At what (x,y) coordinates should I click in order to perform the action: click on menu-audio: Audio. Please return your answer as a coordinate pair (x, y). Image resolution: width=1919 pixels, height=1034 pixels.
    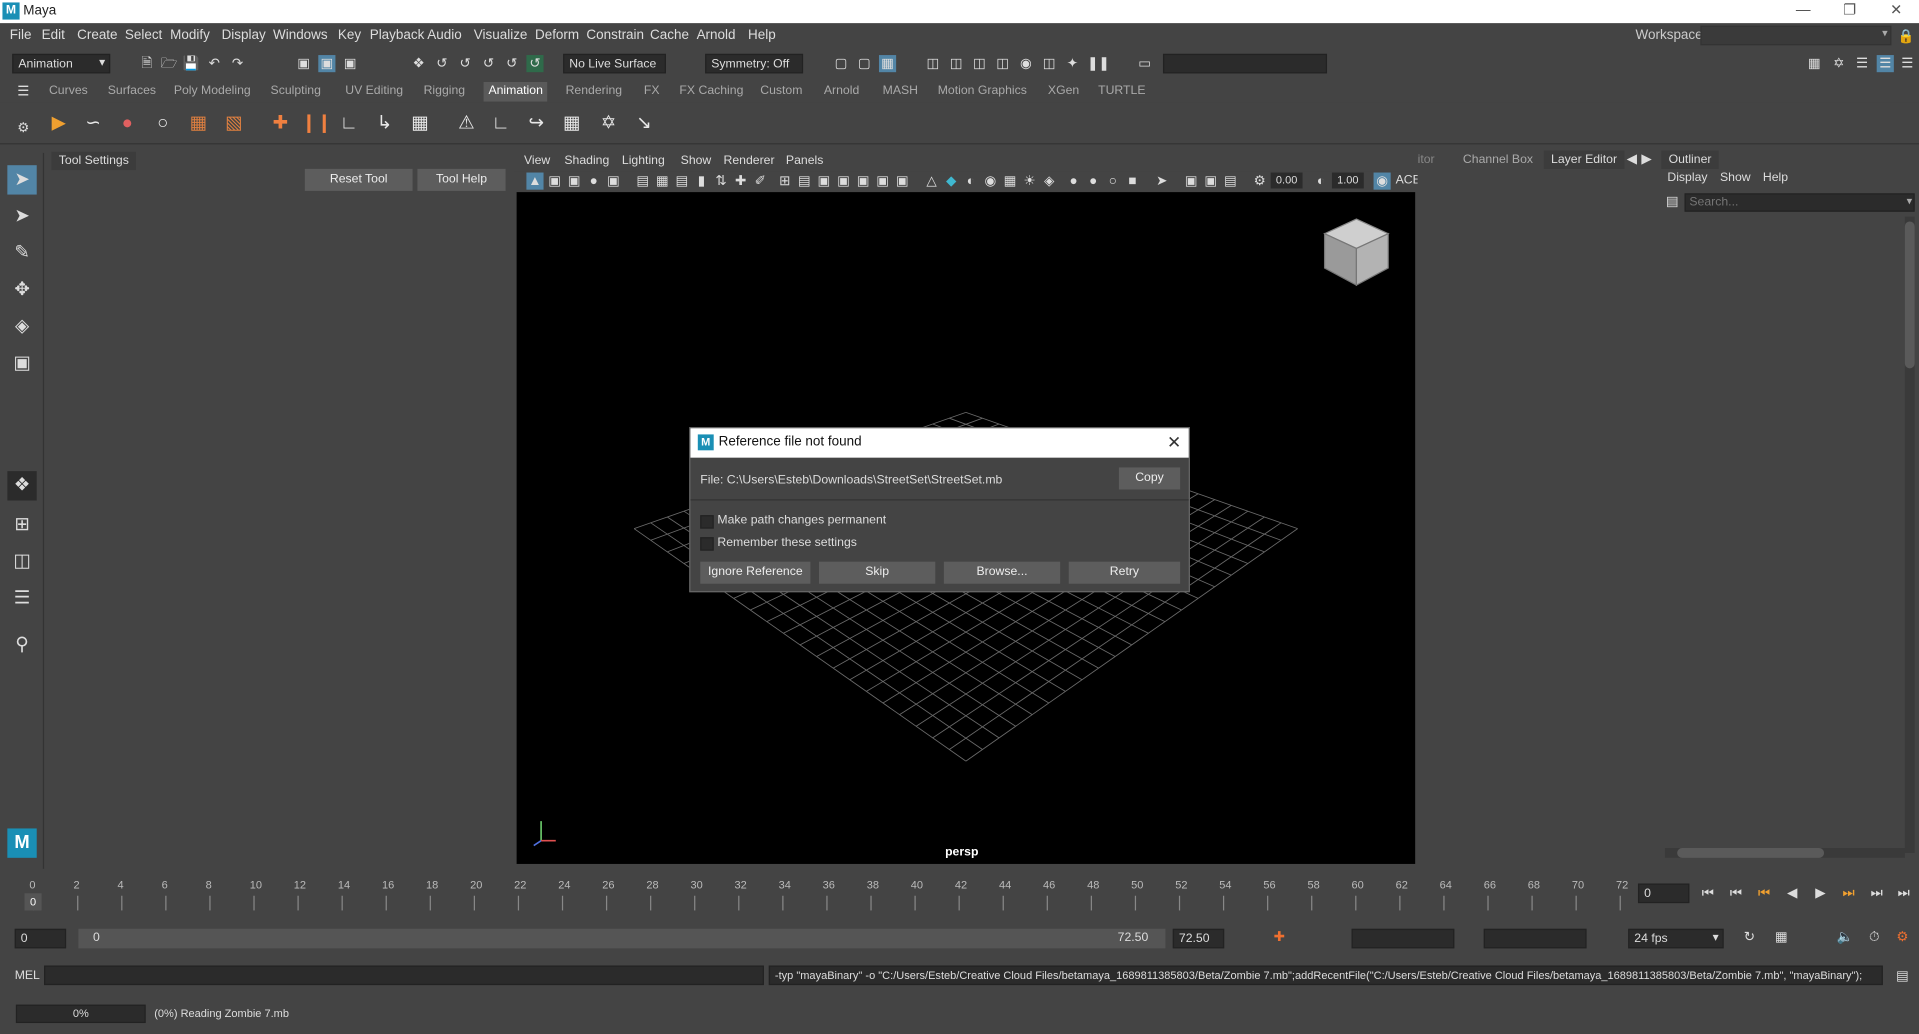
    Looking at the image, I should click on (444, 35).